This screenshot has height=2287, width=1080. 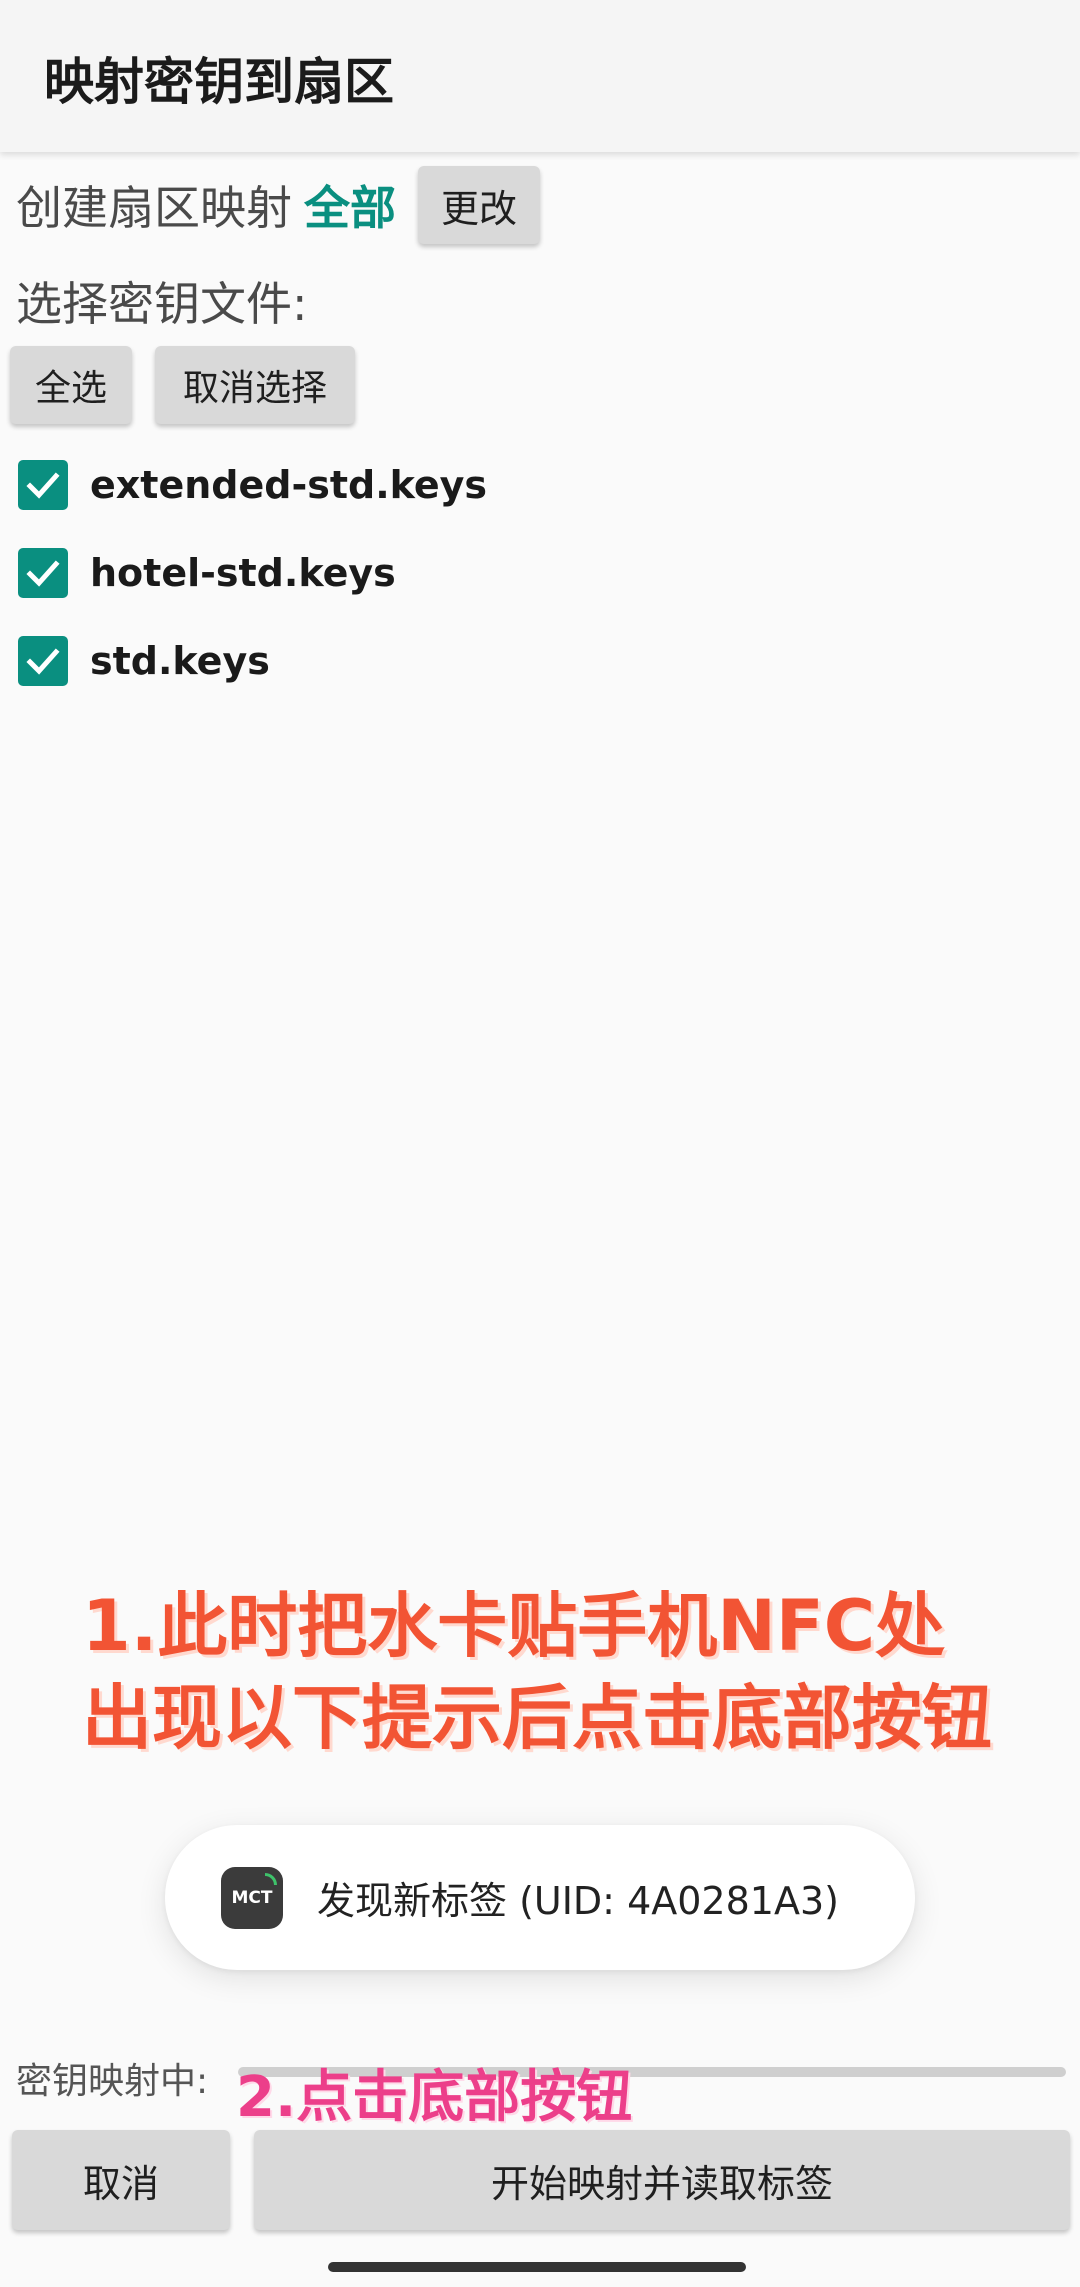 I want to click on deselect-all-button: 取消选择, so click(x=255, y=385).